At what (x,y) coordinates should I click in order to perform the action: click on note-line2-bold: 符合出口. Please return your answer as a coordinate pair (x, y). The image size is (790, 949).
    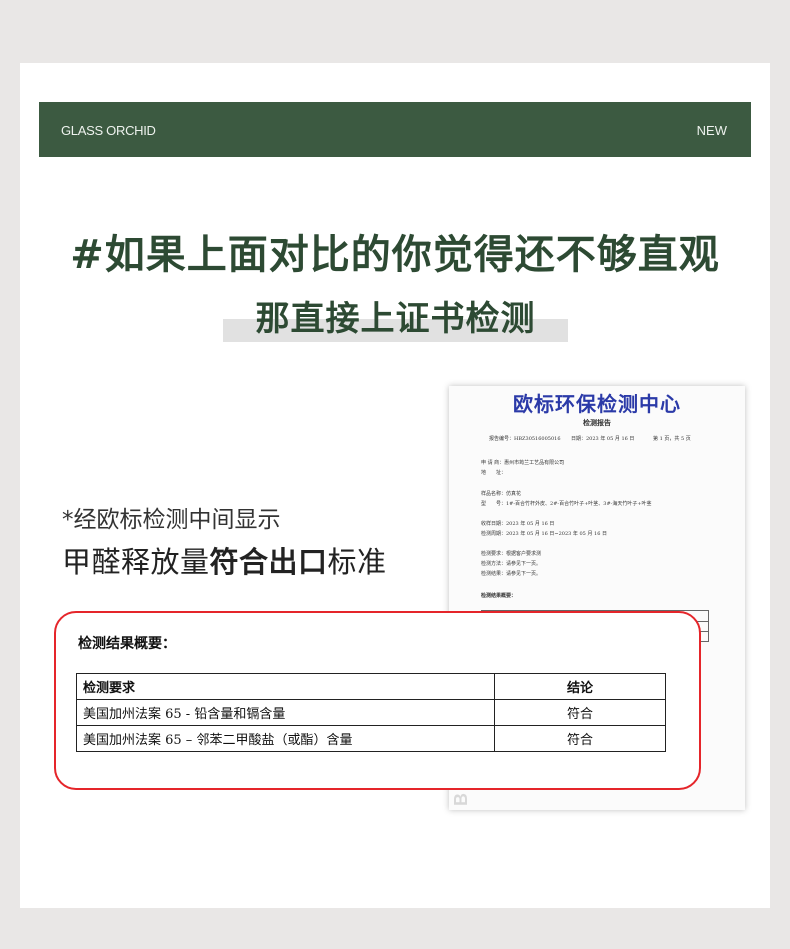
    Looking at the image, I should click on (268, 562).